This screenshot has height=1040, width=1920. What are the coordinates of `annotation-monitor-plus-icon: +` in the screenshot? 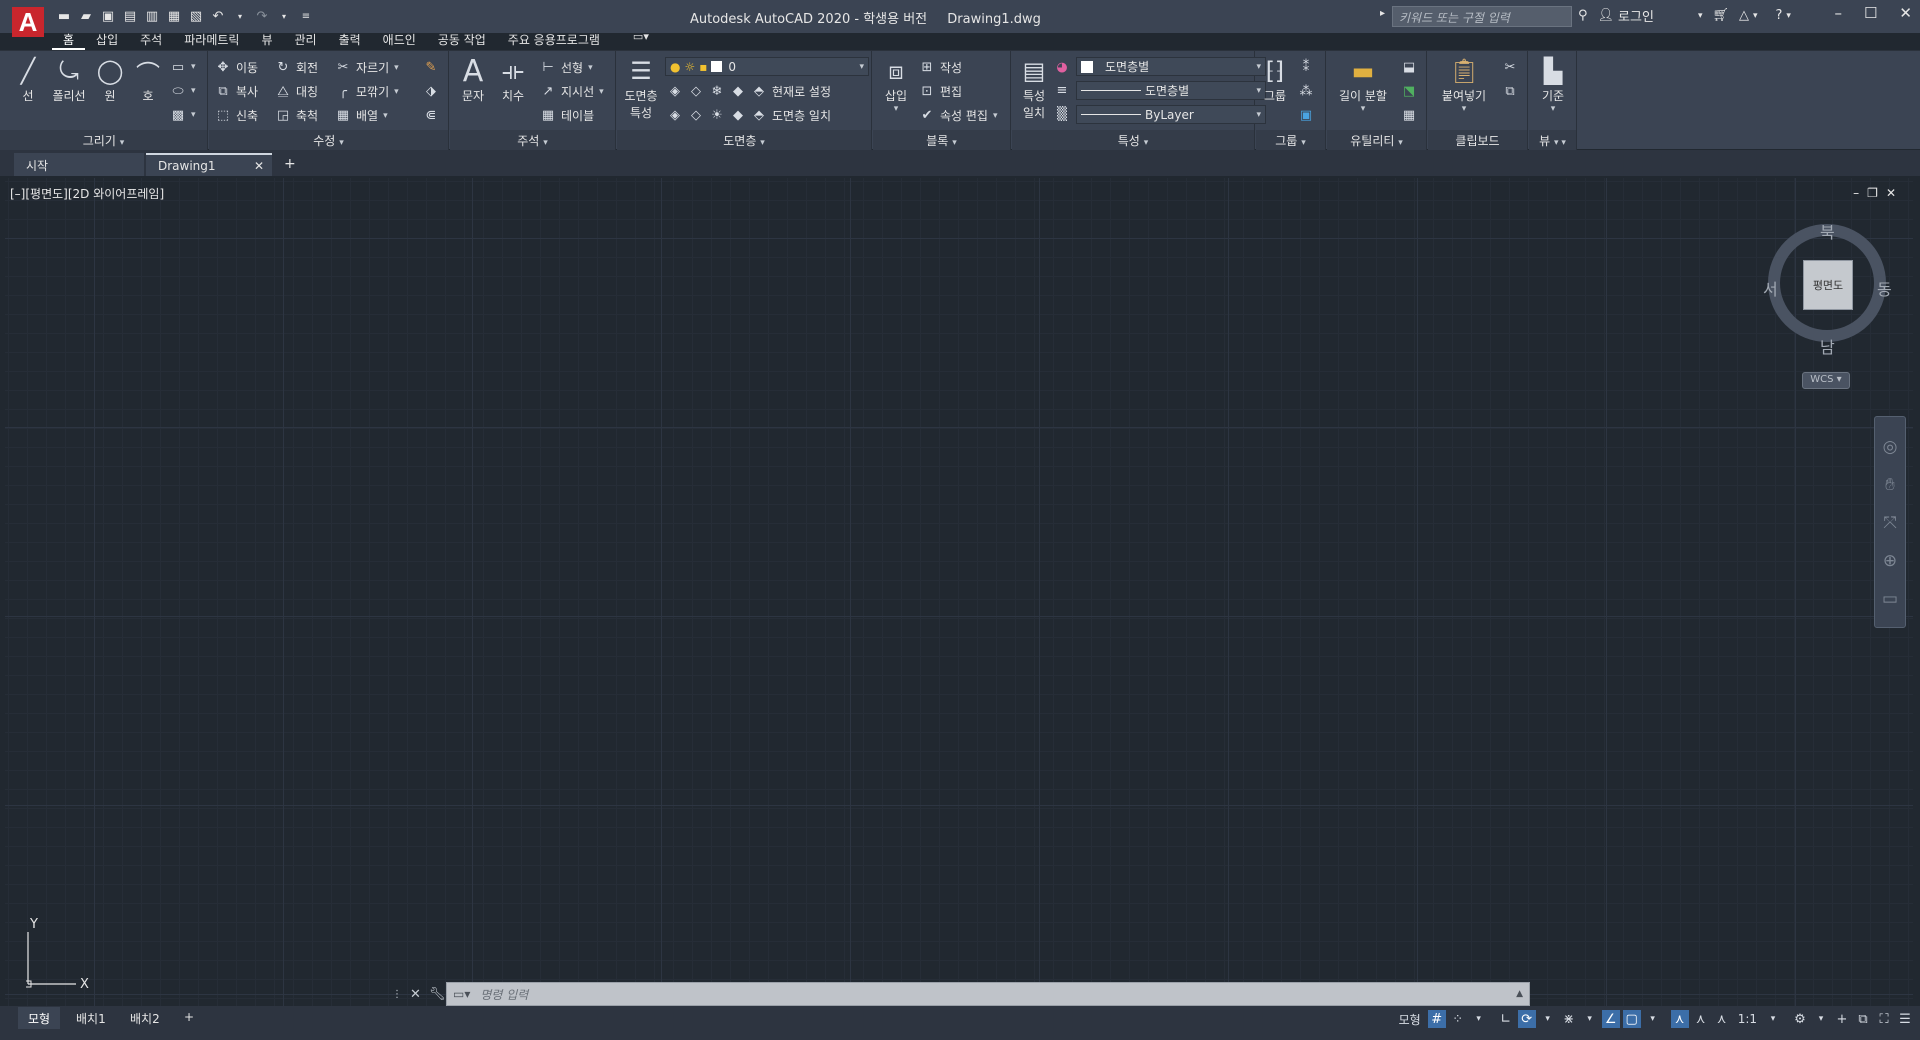 It's located at (1842, 1019).